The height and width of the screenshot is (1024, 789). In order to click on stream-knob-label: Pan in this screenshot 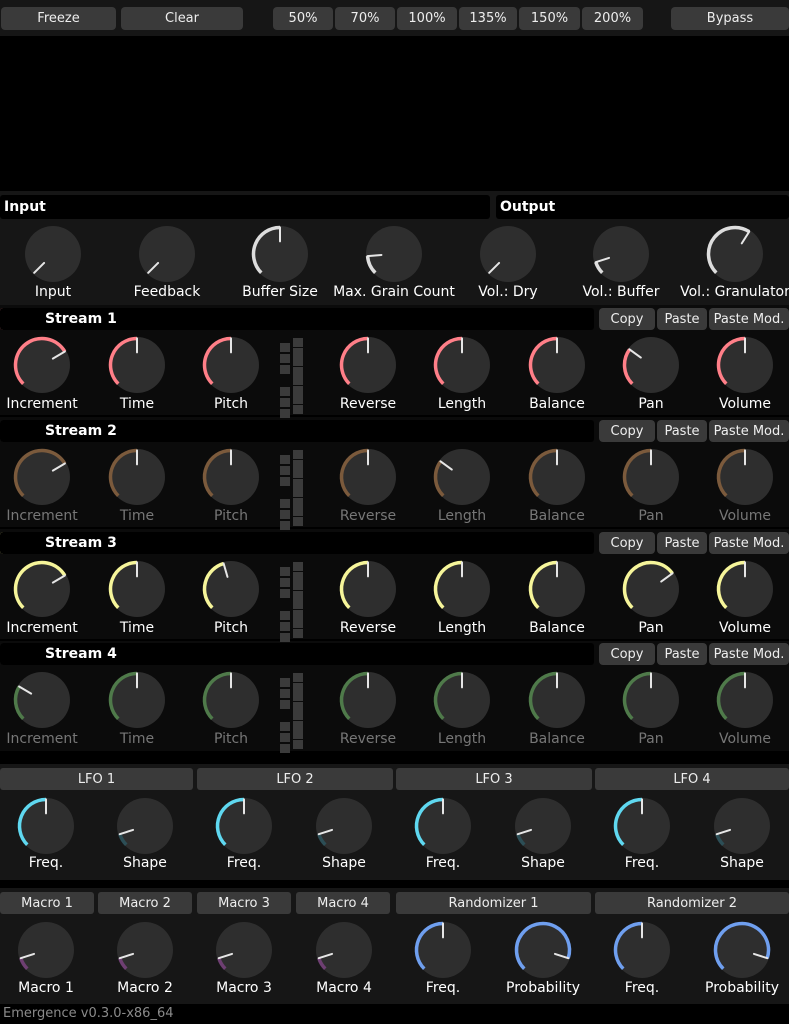, I will do `click(651, 404)`.